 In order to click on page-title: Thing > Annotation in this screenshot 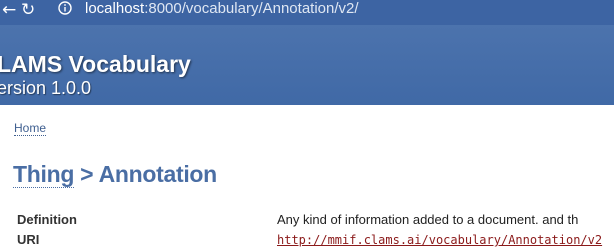, I will do `click(115, 174)`.